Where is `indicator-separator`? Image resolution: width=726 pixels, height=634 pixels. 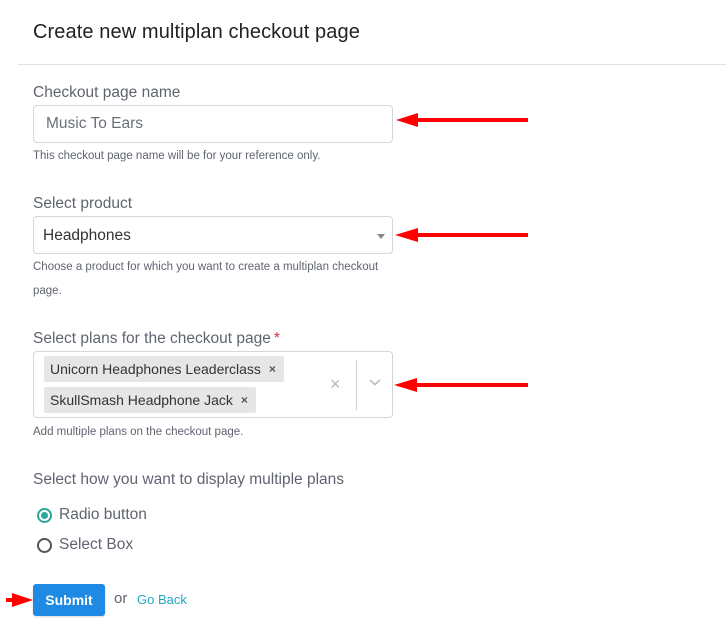
indicator-separator is located at coordinates (356, 385).